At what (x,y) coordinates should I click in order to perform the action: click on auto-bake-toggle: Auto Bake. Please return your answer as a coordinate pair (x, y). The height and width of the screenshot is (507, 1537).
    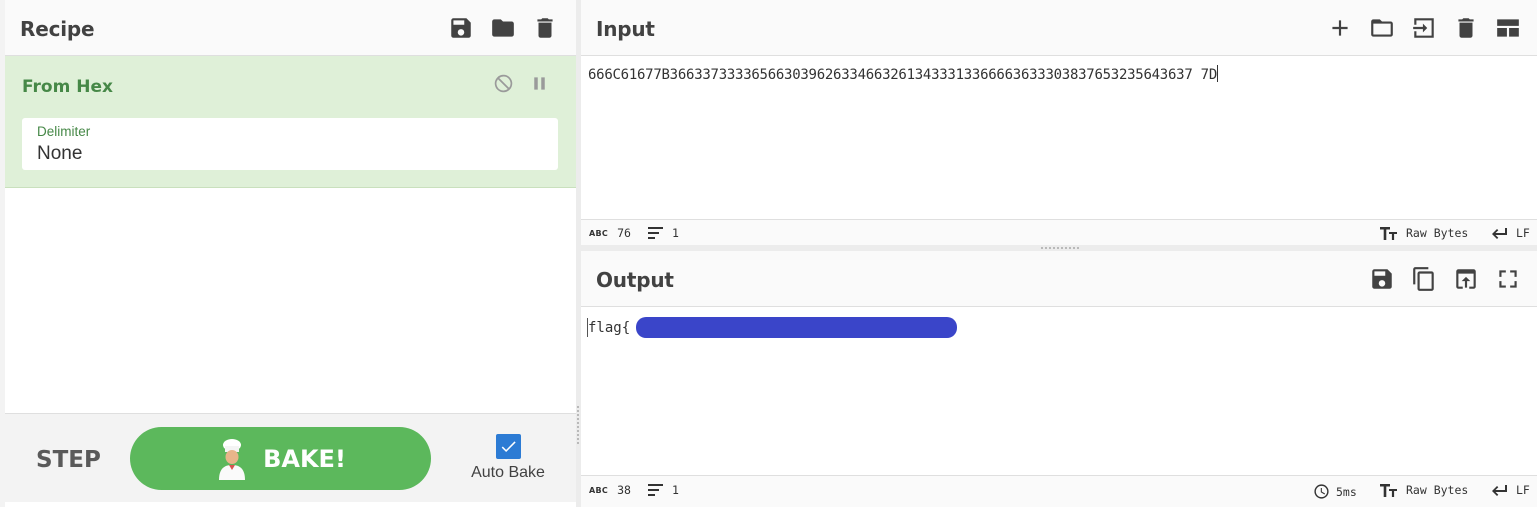
    Looking at the image, I should click on (508, 460).